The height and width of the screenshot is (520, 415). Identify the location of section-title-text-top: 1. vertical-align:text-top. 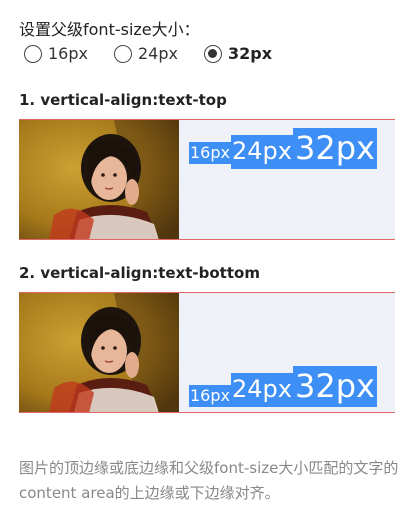
(123, 100).